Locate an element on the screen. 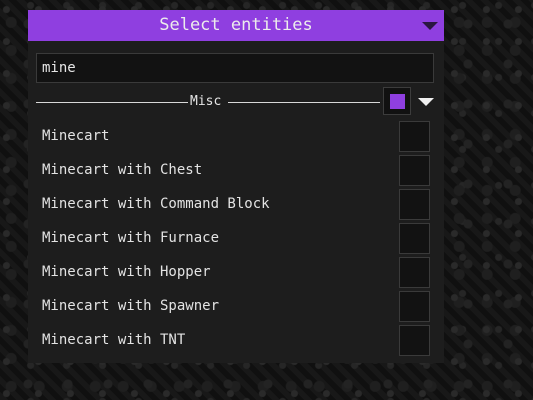 Image resolution: width=533 pixels, height=400 pixels. header-bar: Select entities is located at coordinates (236, 25).